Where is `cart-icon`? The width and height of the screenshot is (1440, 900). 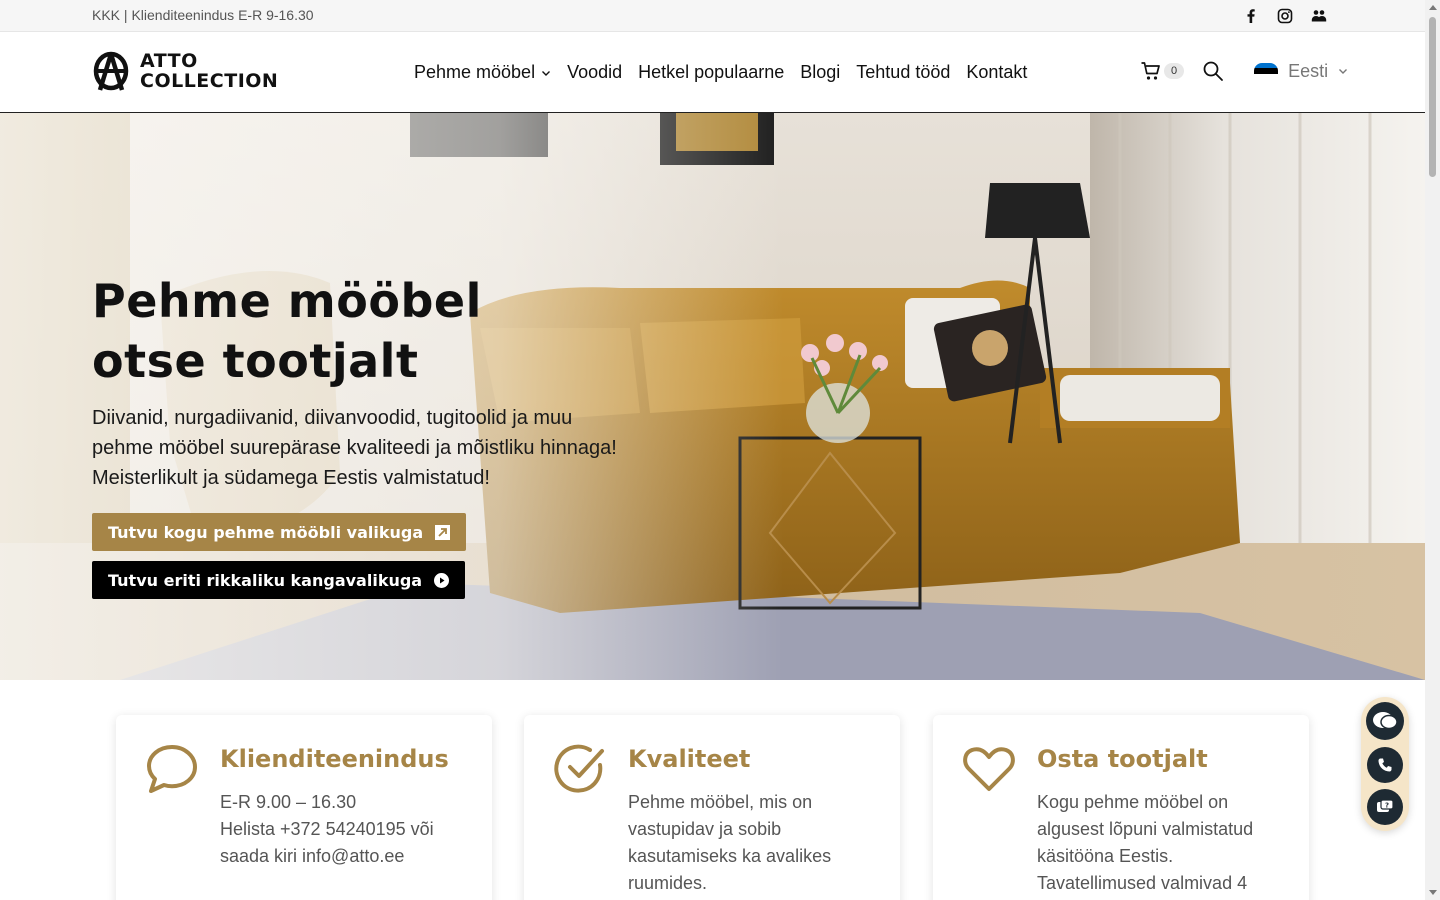 cart-icon is located at coordinates (1150, 71).